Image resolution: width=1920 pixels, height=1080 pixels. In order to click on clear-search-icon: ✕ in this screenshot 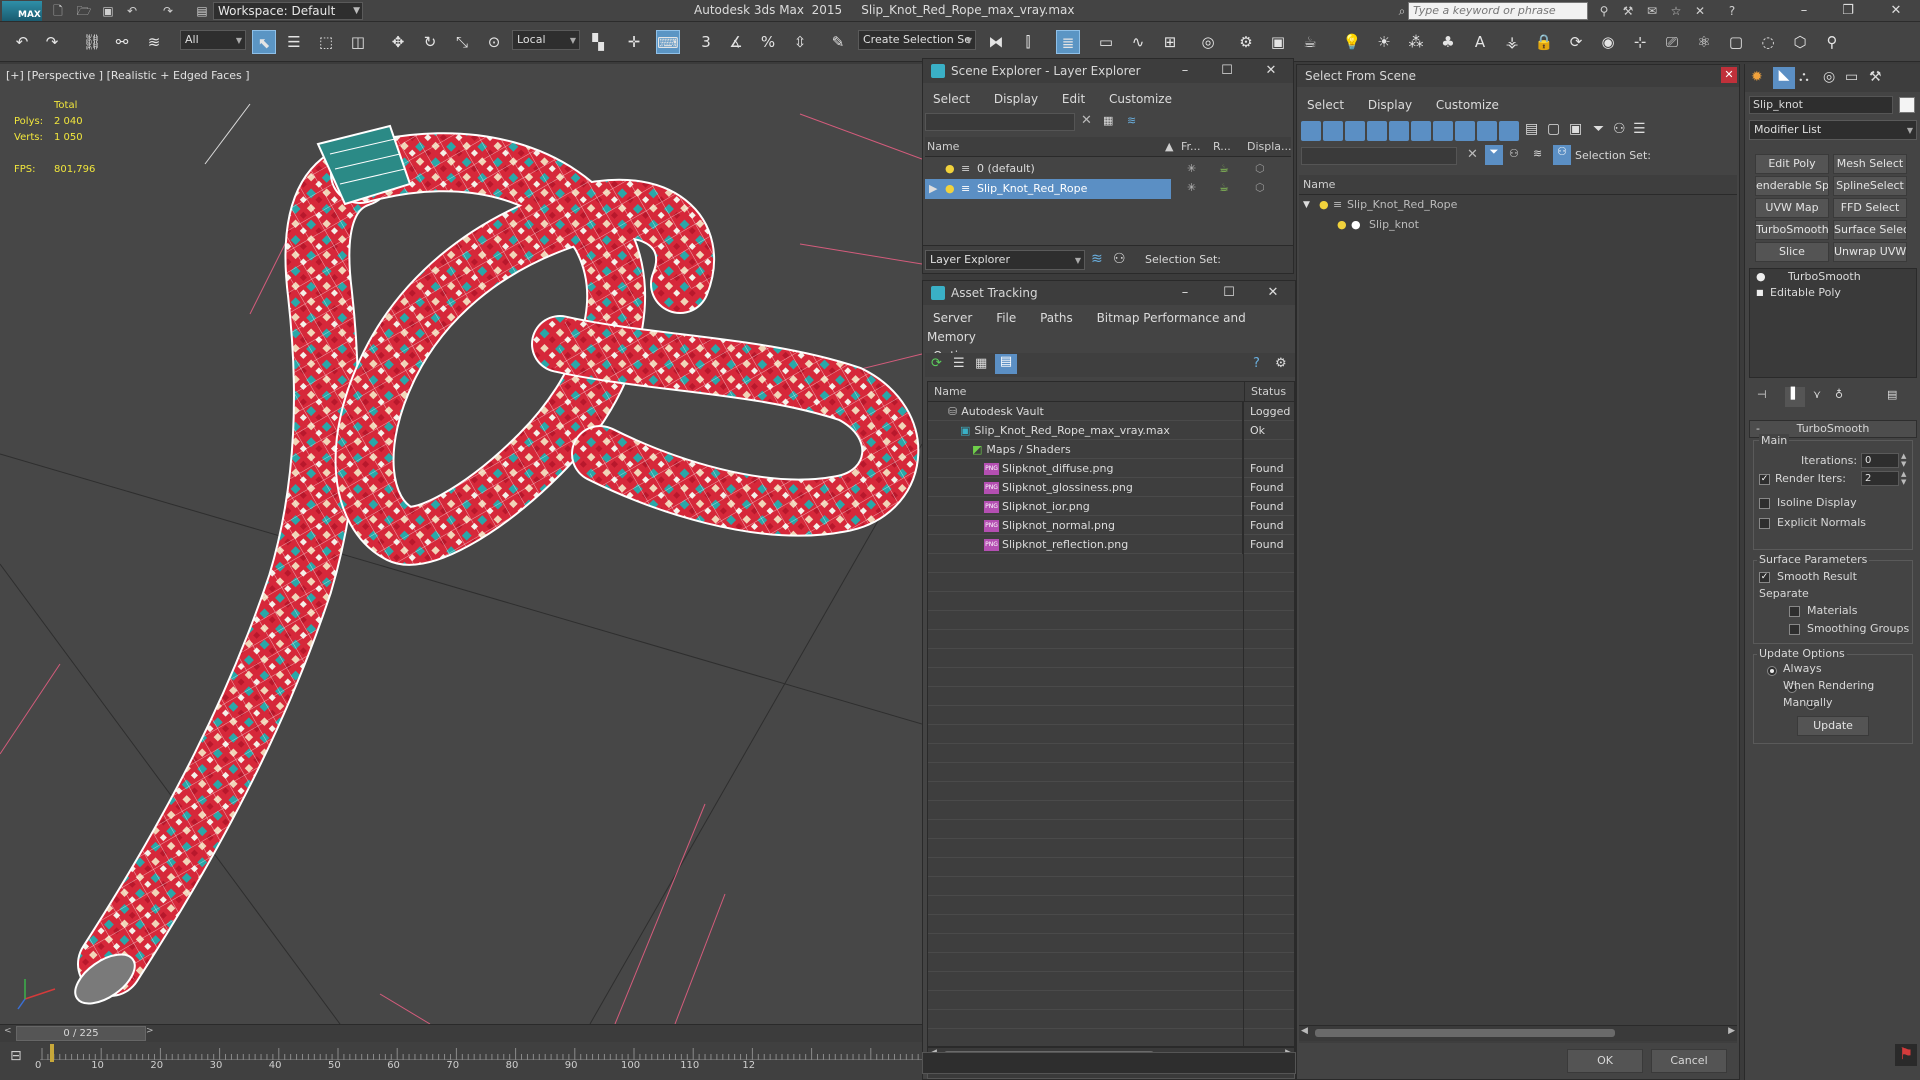, I will do `click(1086, 120)`.